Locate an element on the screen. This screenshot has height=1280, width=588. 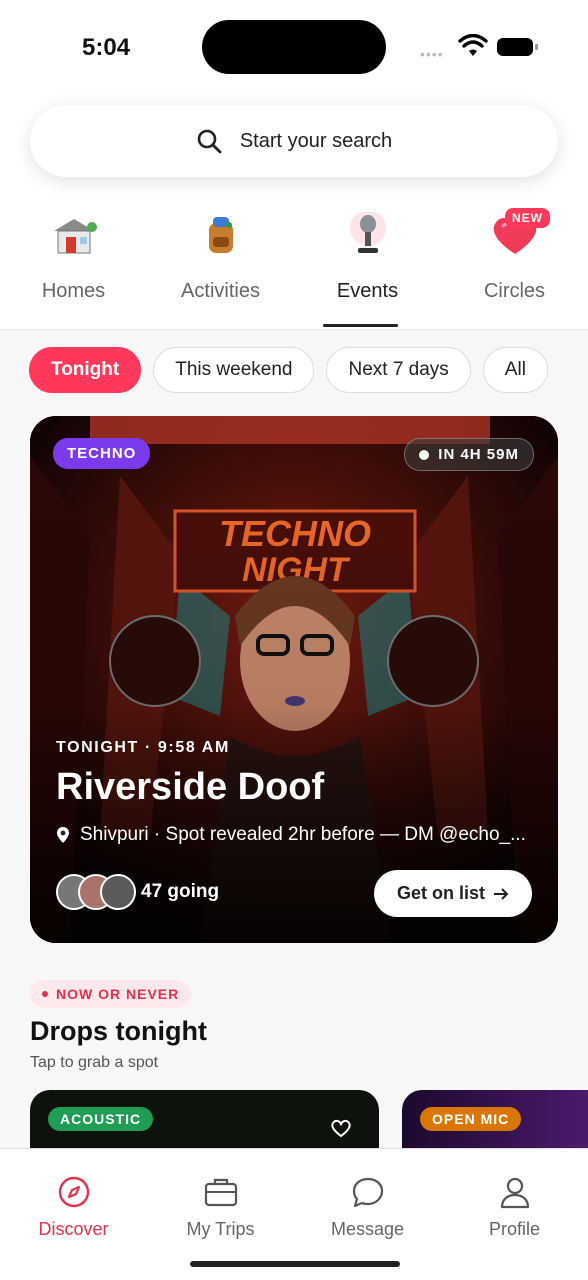
battery-icon is located at coordinates (517, 47).